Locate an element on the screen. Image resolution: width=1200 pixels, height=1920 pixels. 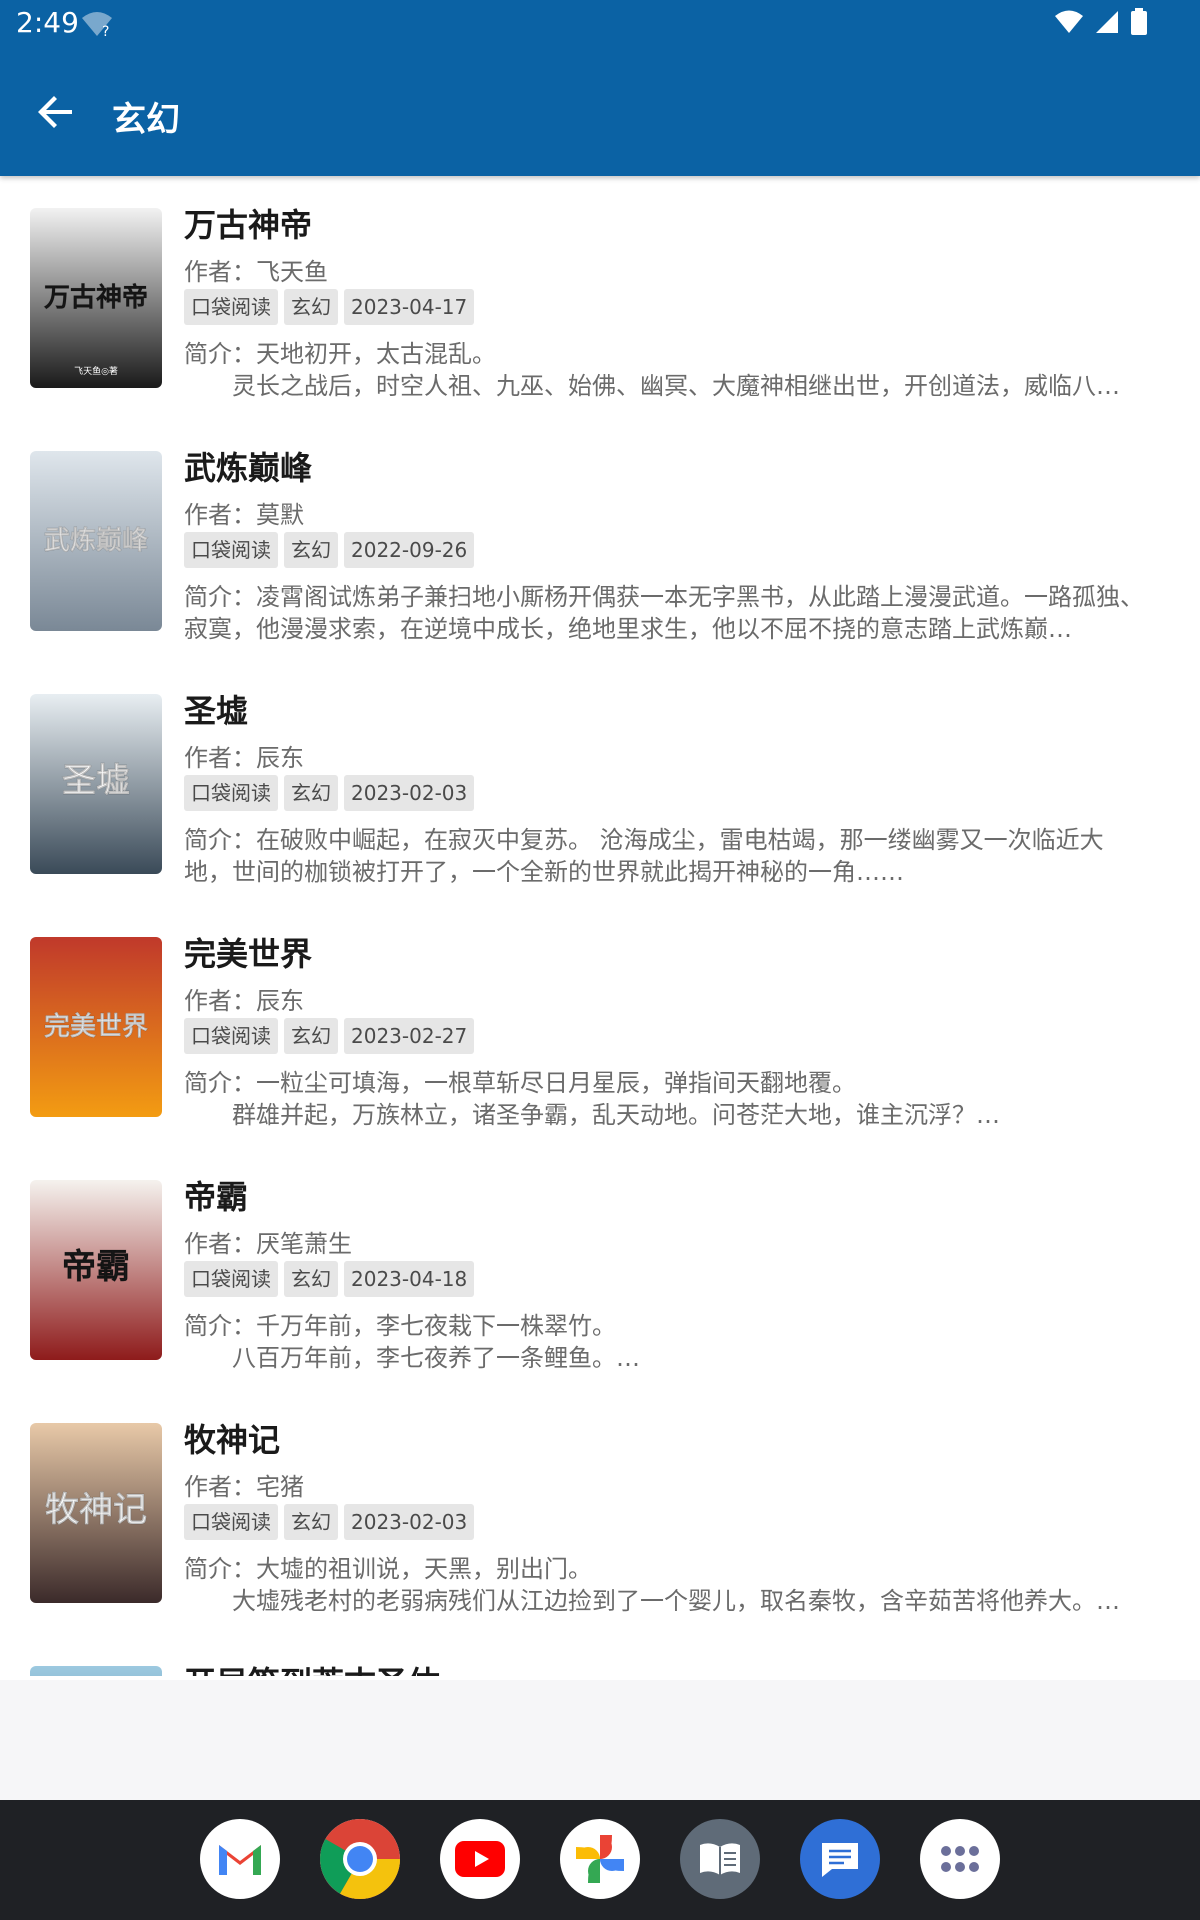
book-tags: 口袋阅读 玄幻 2023-02-27 is located at coordinates (329, 1036).